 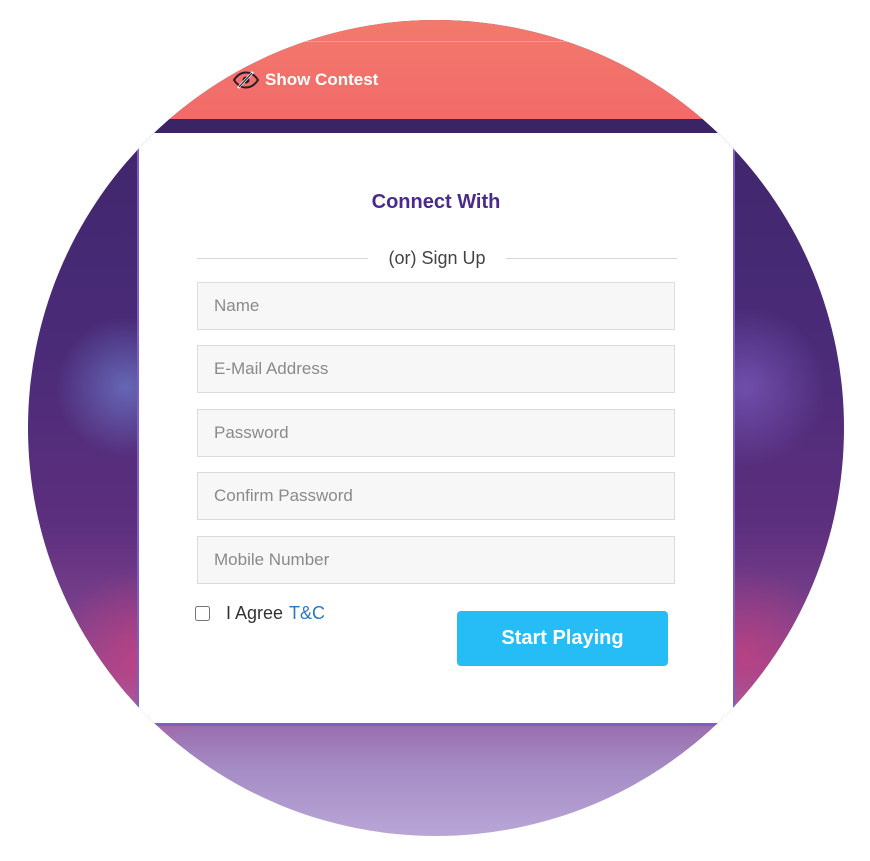 What do you see at coordinates (436, 69) in the screenshot?
I see `header-bar: Show Contest` at bounding box center [436, 69].